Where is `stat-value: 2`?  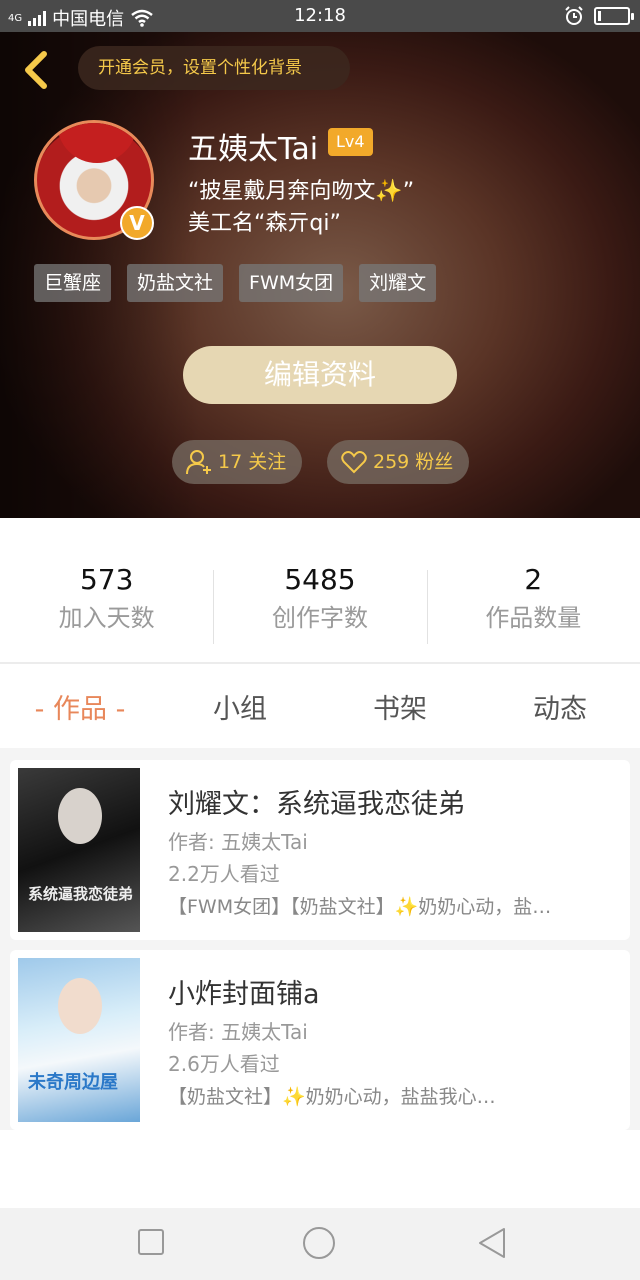 stat-value: 2 is located at coordinates (533, 579).